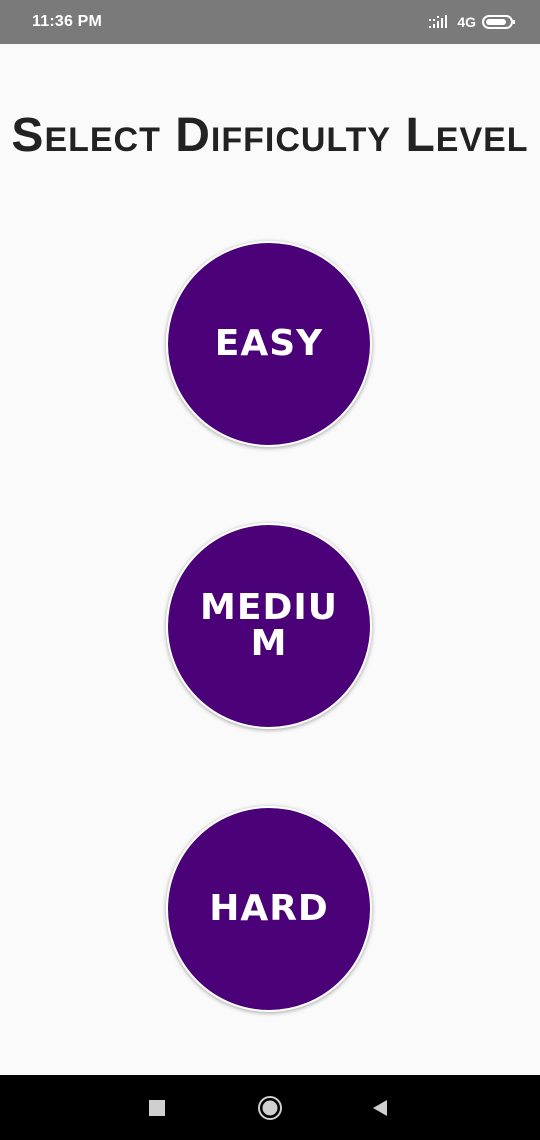 The width and height of the screenshot is (540, 1140). Describe the element at coordinates (67, 21) in the screenshot. I see `status-time: 11:36 PM` at that location.